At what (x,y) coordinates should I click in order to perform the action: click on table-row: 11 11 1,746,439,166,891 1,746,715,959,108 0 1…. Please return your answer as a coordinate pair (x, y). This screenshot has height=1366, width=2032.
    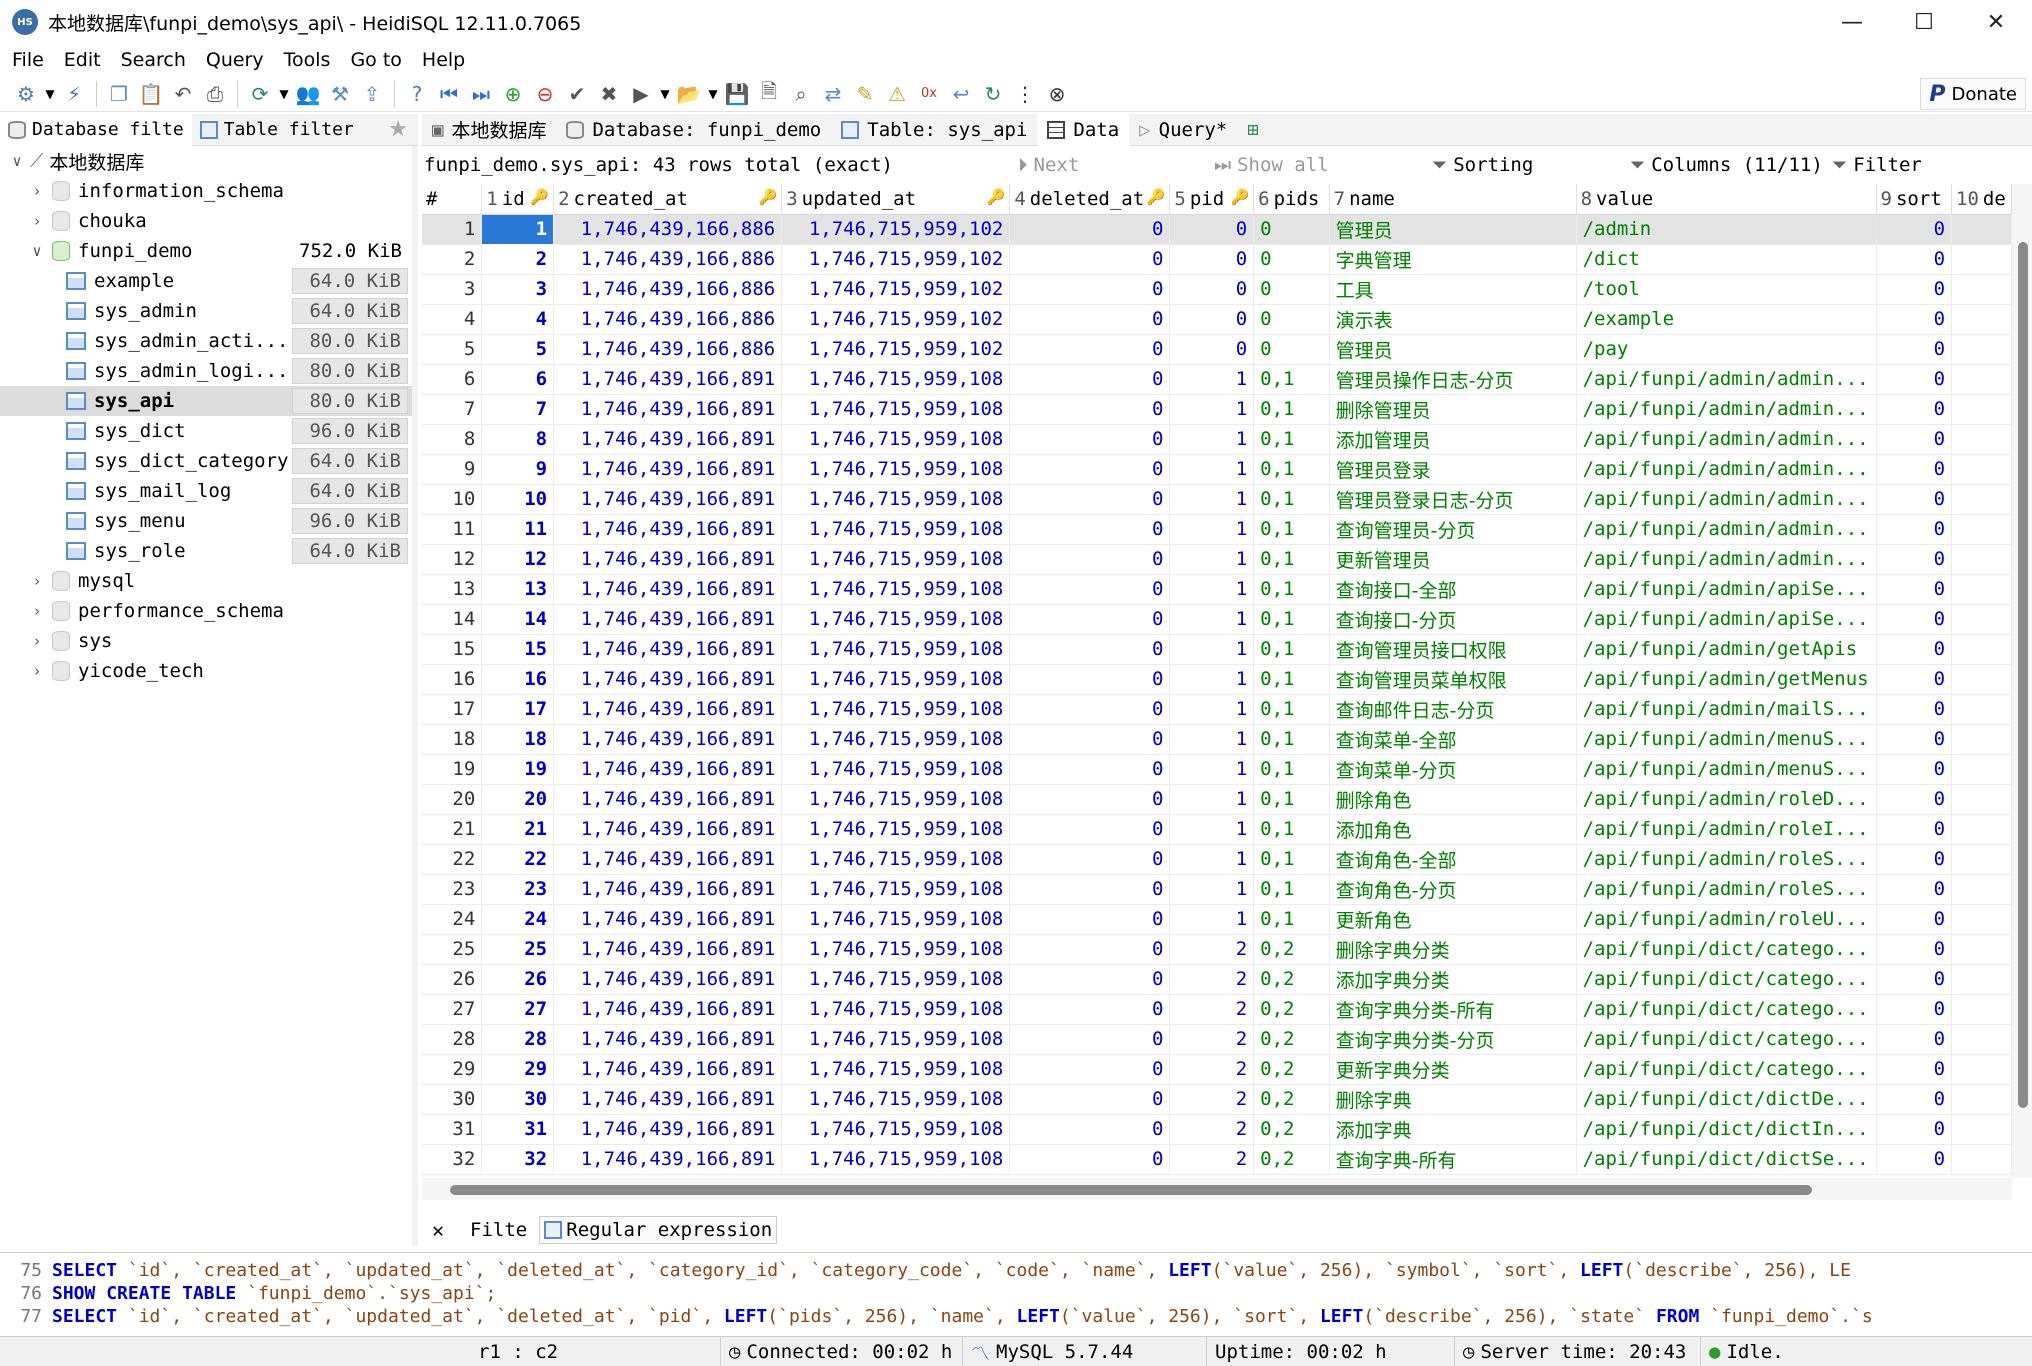
    Looking at the image, I should click on (1217, 529).